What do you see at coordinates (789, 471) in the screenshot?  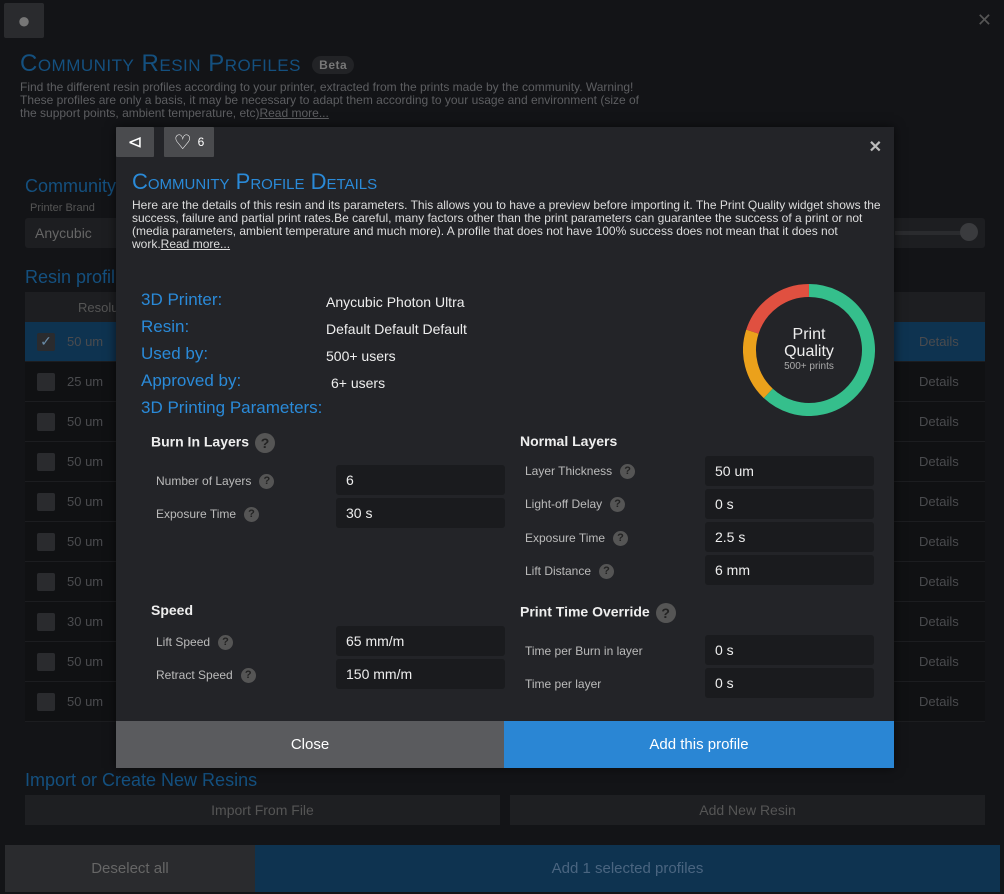 I see `layer-thickness-field: 50 um` at bounding box center [789, 471].